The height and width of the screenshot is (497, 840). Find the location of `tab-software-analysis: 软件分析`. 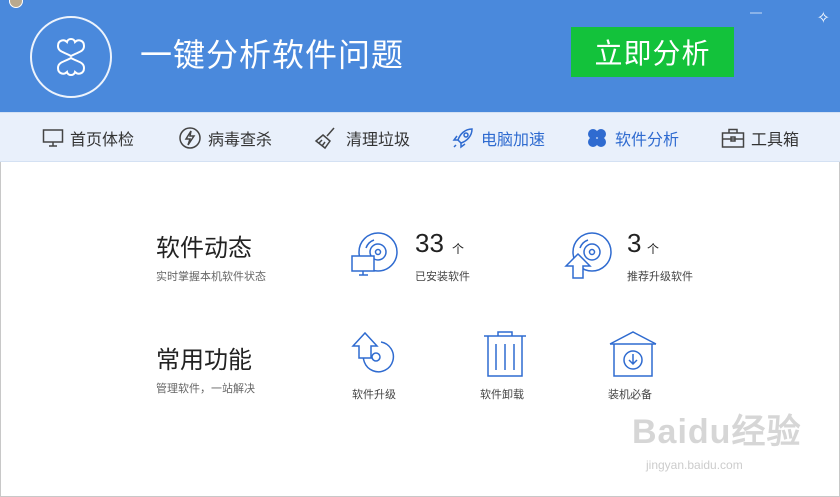

tab-software-analysis: 软件分析 is located at coordinates (632, 138).